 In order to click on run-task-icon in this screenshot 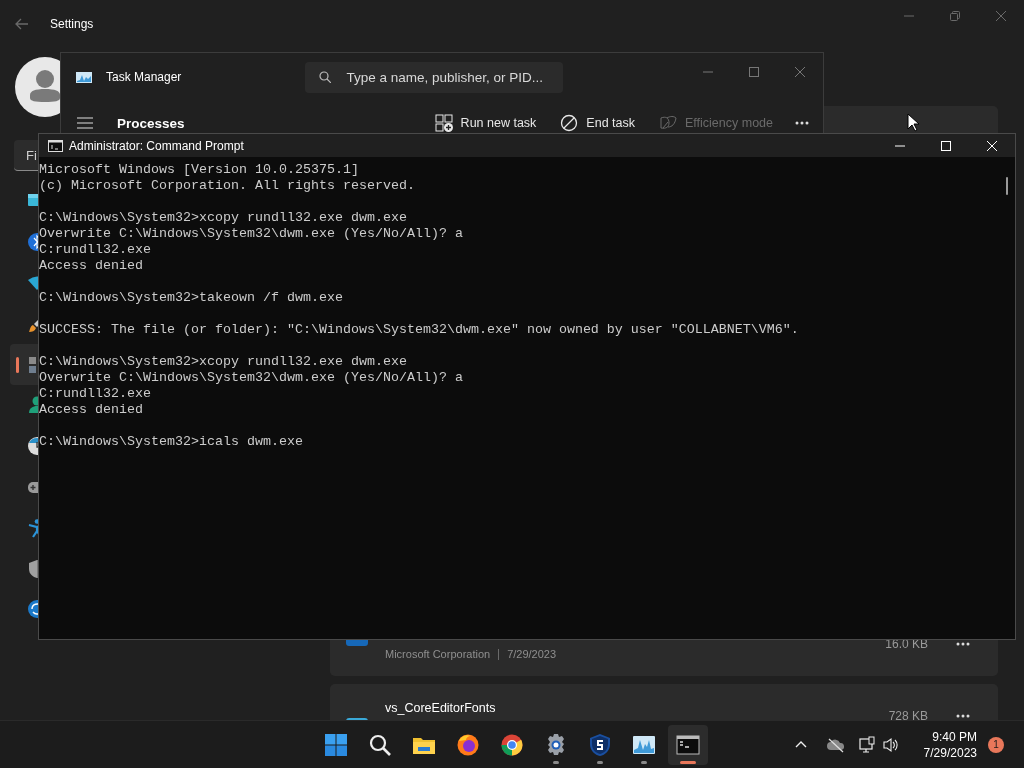, I will do `click(443, 123)`.